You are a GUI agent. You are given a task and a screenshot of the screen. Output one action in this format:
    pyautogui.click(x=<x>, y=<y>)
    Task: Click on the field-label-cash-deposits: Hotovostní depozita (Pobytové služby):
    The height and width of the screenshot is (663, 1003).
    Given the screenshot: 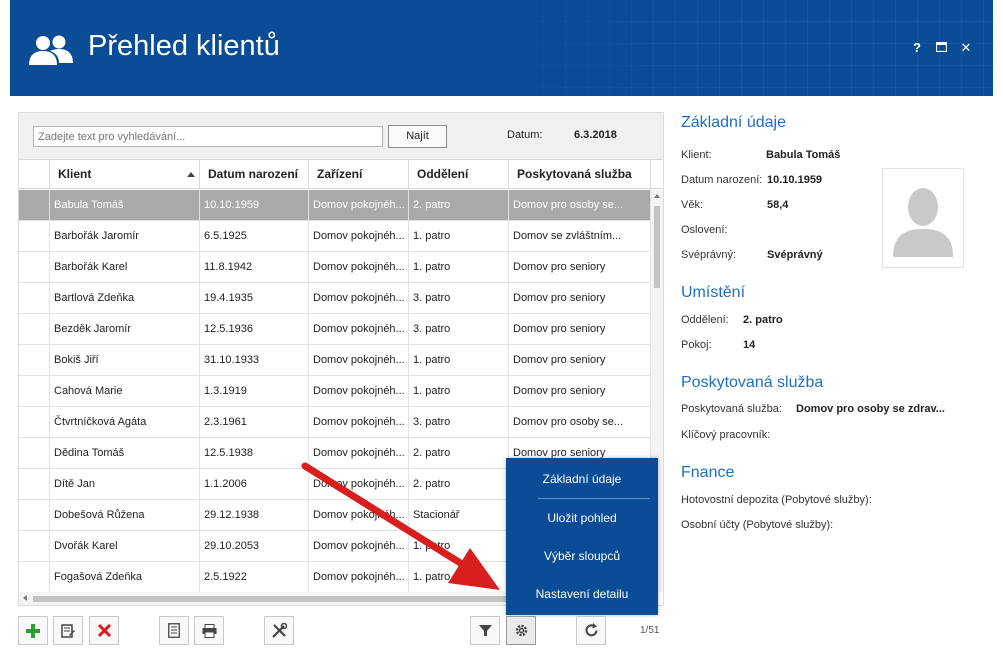 What is the action you would take?
    pyautogui.click(x=776, y=500)
    